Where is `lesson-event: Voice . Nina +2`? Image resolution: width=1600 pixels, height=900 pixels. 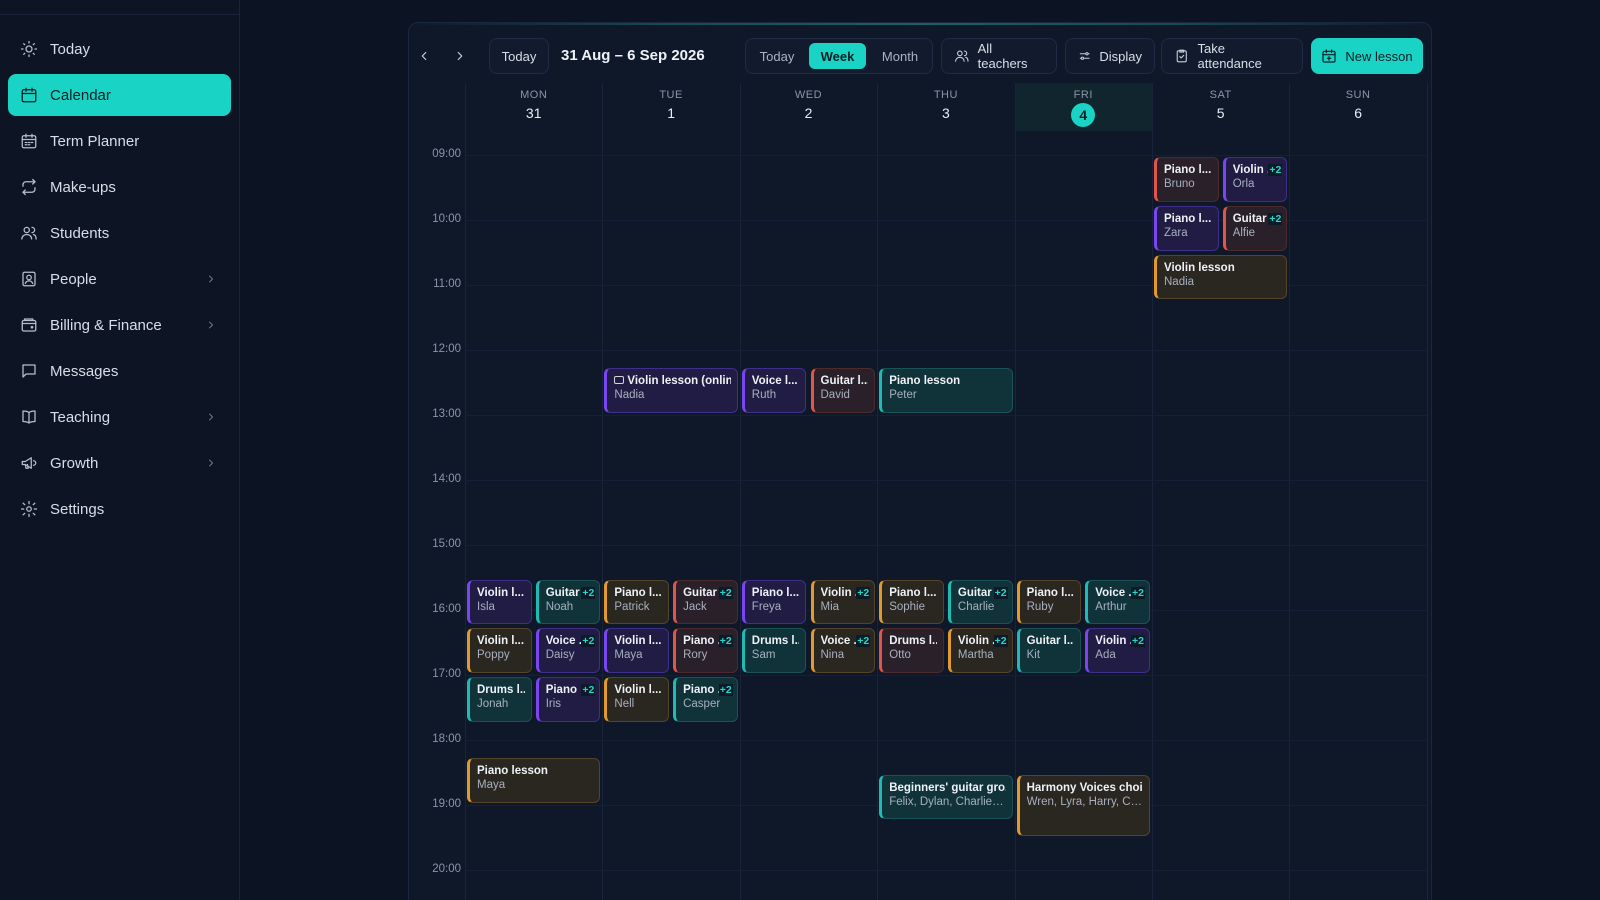 lesson-event: Voice . Nina +2 is located at coordinates (843, 650).